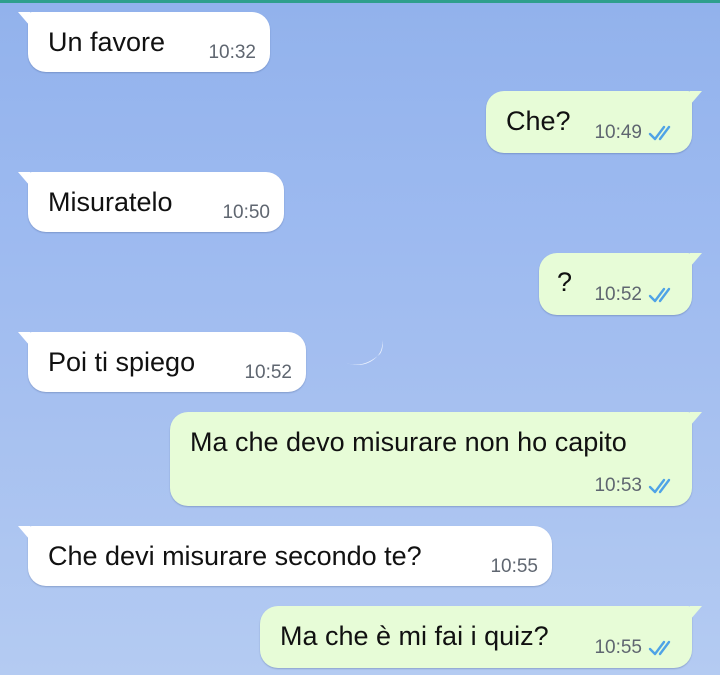  What do you see at coordinates (538, 121) in the screenshot?
I see `message-text: Che?` at bounding box center [538, 121].